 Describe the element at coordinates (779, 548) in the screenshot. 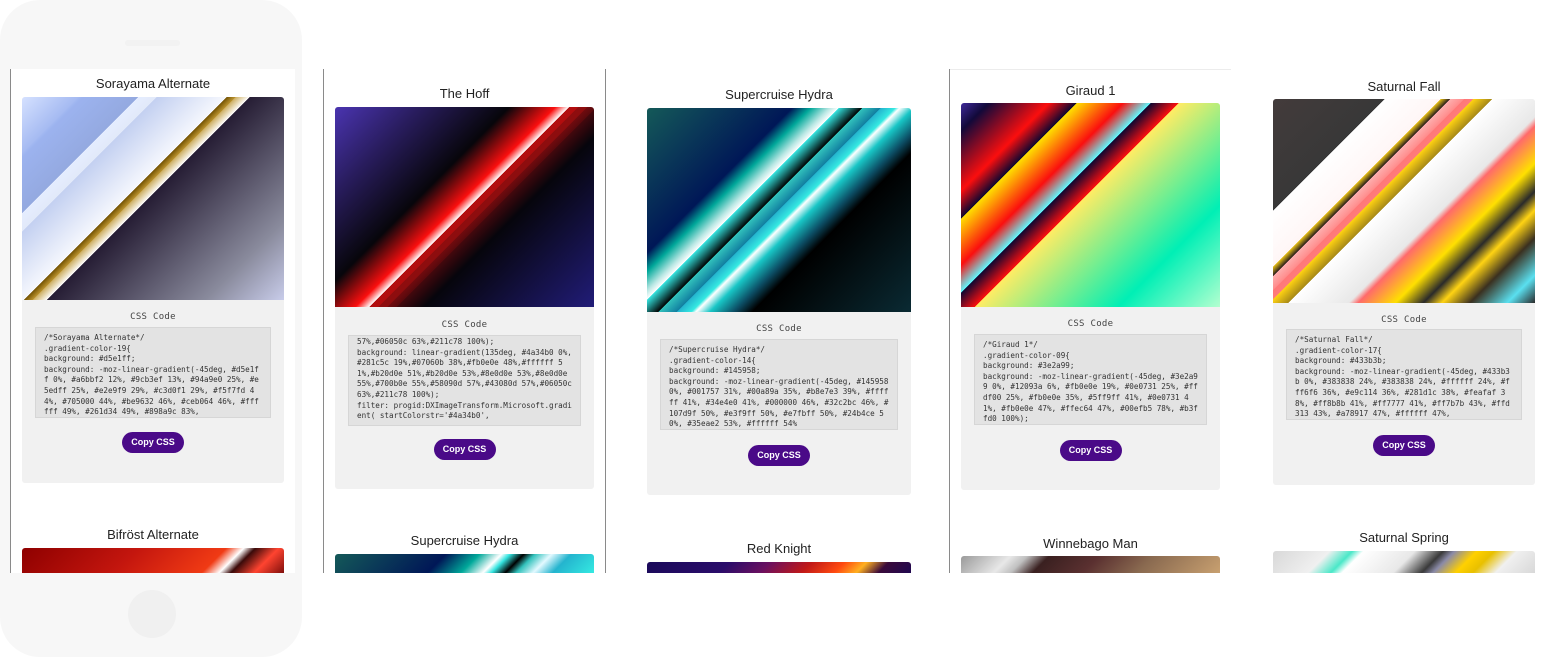

I see `next-gradient-title: Red Knight` at that location.